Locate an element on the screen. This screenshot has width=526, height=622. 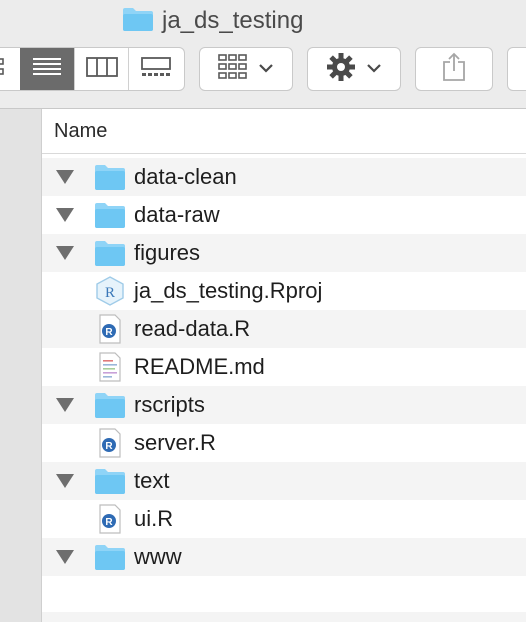
gallery-icon is located at coordinates (156, 69).